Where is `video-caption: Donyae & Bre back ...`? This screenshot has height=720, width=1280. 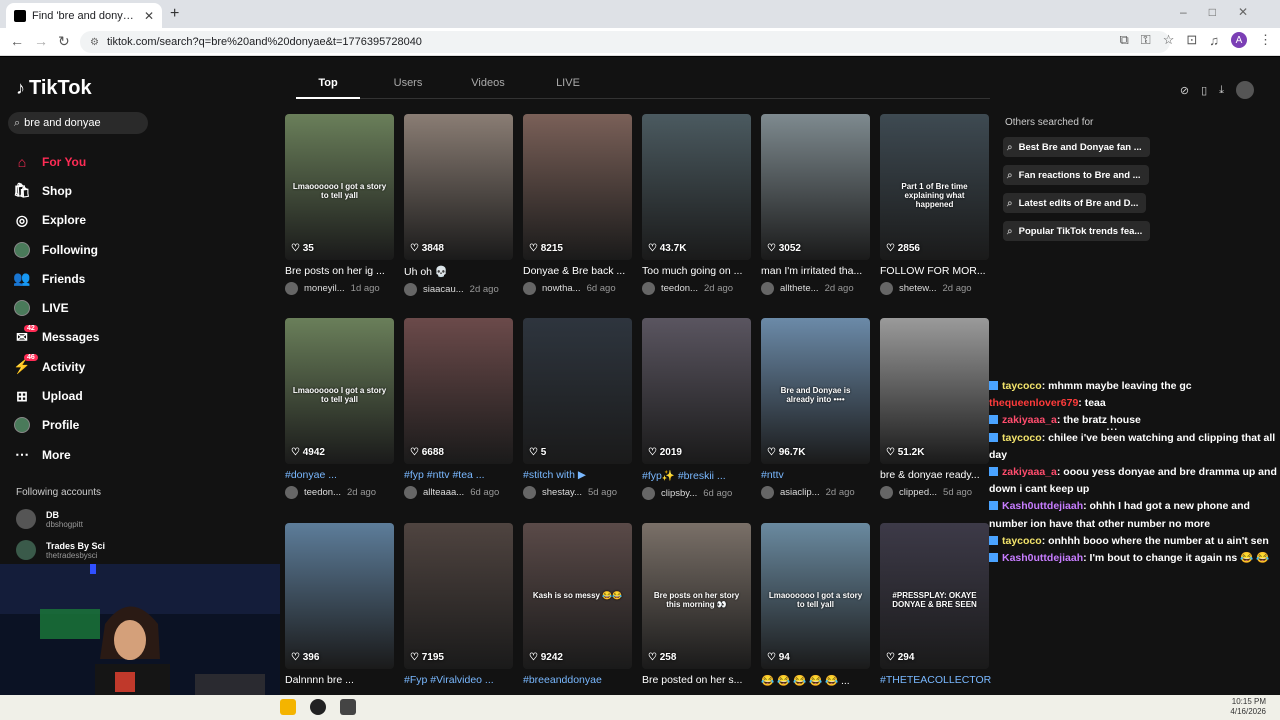
video-caption: Donyae & Bre back ... is located at coordinates (580, 271).